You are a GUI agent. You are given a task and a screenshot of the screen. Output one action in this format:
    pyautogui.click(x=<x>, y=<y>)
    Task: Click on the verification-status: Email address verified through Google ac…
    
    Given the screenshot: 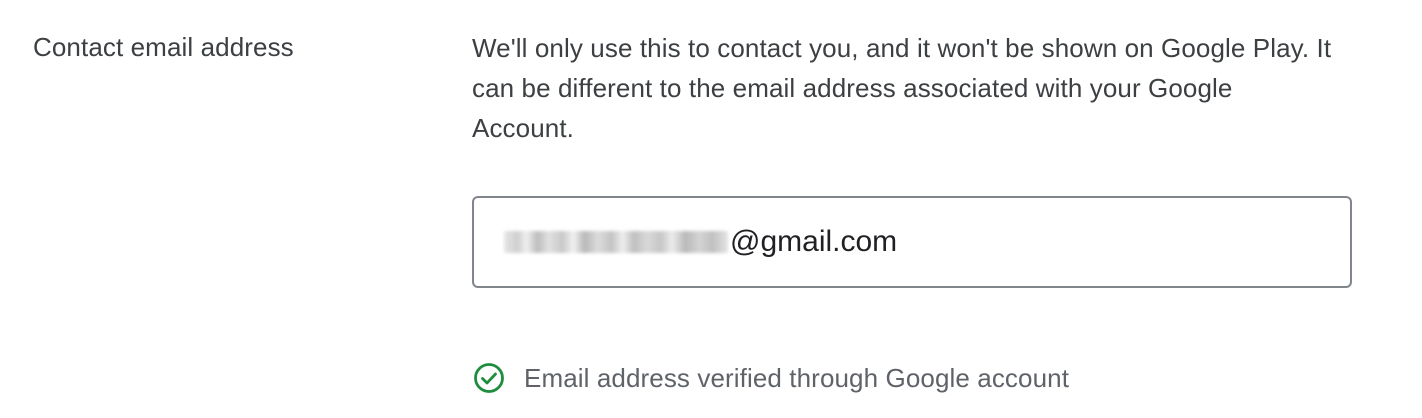 What is the action you would take?
    pyautogui.click(x=770, y=378)
    